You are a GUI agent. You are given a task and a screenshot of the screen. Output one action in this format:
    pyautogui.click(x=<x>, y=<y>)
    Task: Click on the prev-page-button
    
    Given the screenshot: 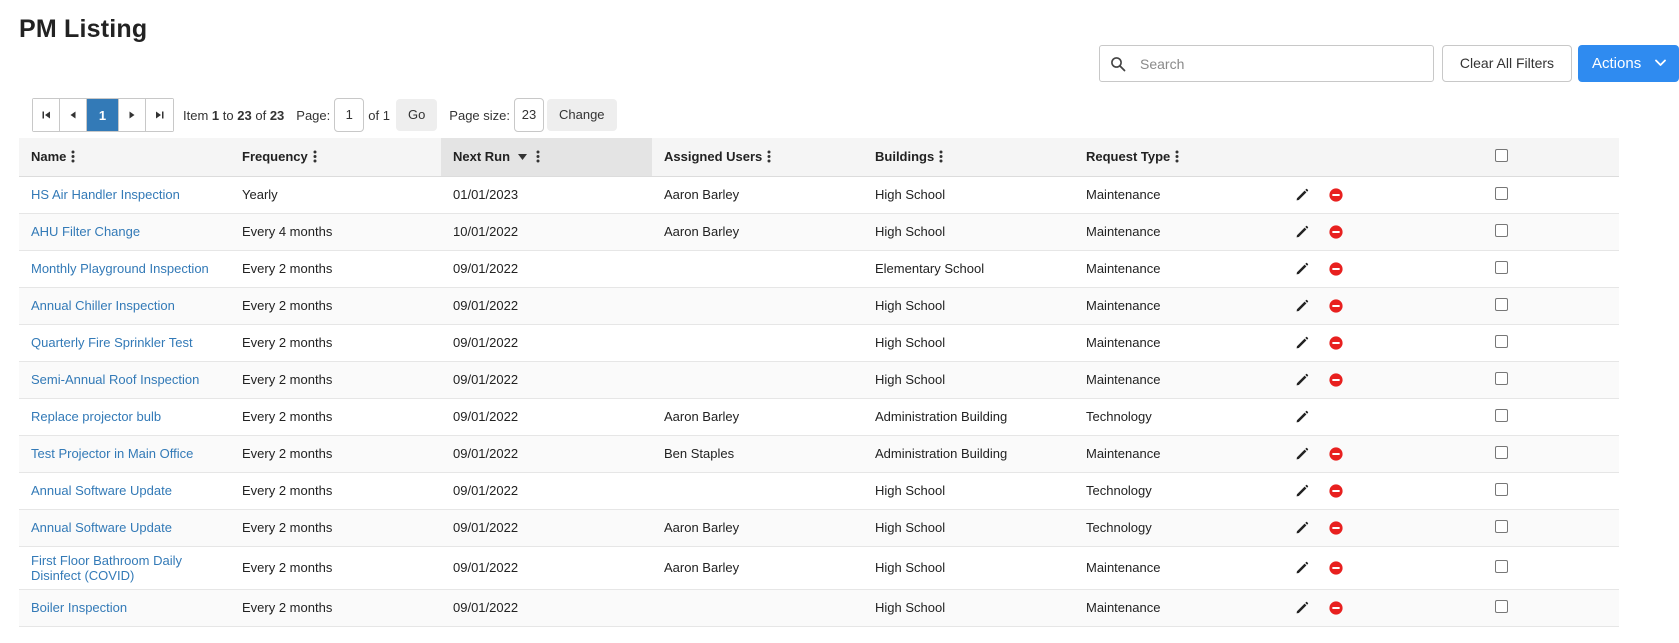 What is the action you would take?
    pyautogui.click(x=73, y=115)
    